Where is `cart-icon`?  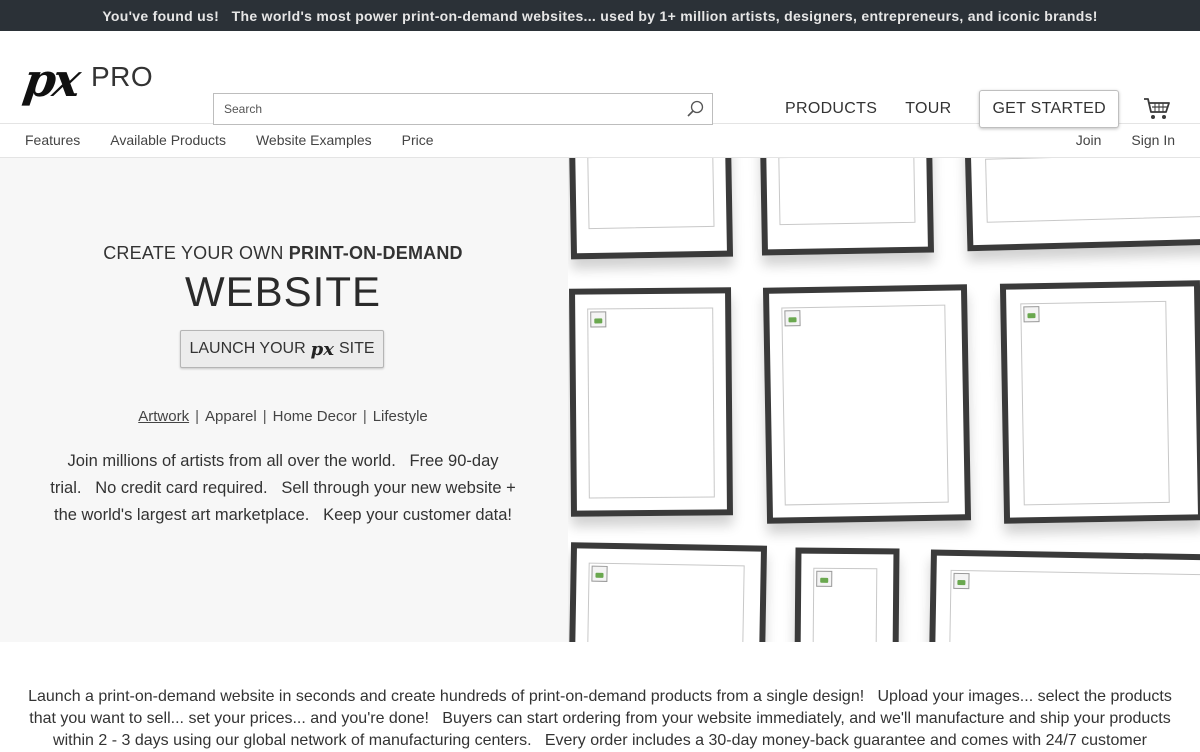
cart-icon is located at coordinates (1157, 109).